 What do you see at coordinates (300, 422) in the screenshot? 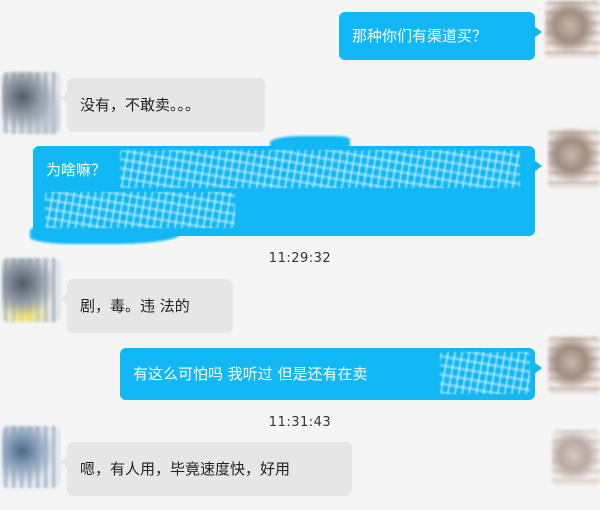
I see `timestamp: 11:31:43` at bounding box center [300, 422].